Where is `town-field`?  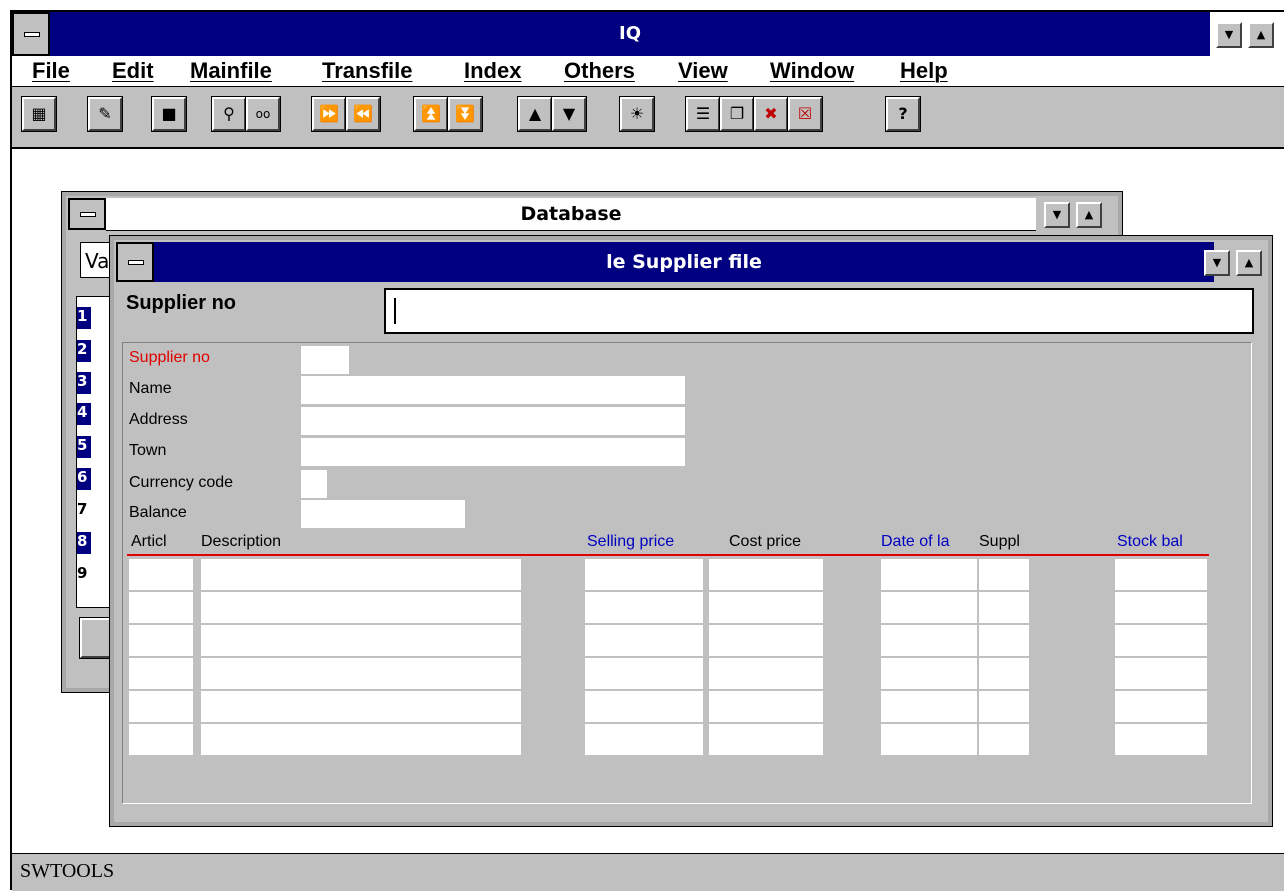
town-field is located at coordinates (493, 452).